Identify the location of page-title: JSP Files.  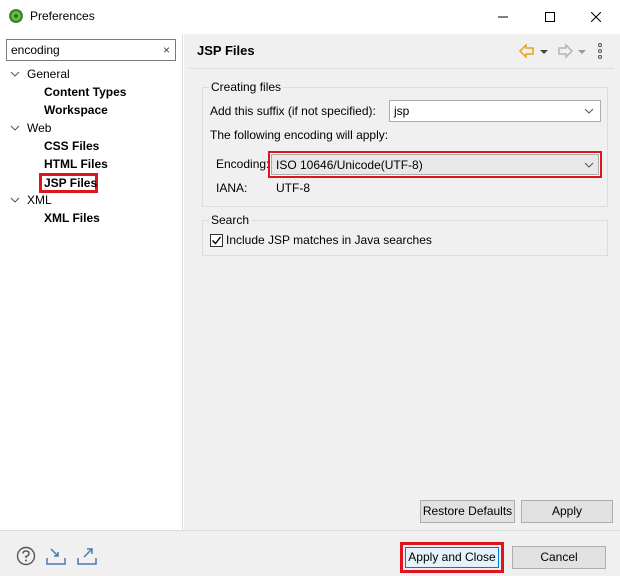
(226, 50).